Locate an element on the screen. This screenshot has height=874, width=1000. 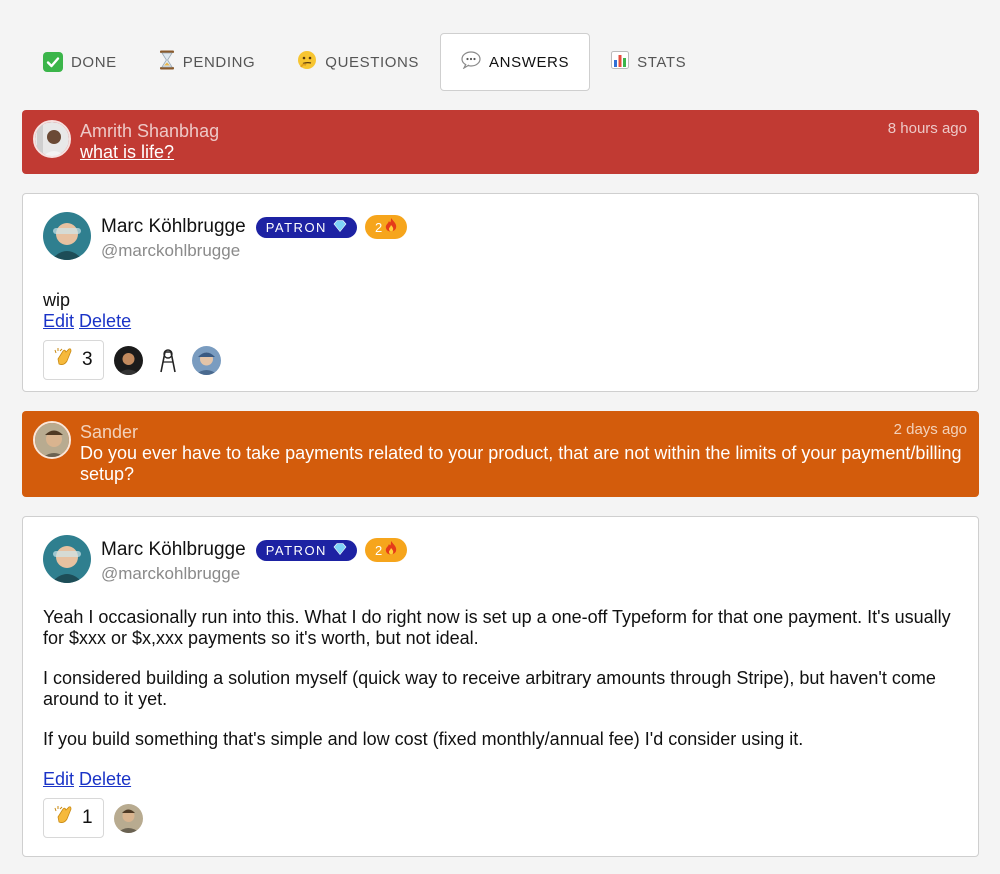
thinking-face-icon is located at coordinates (307, 62).